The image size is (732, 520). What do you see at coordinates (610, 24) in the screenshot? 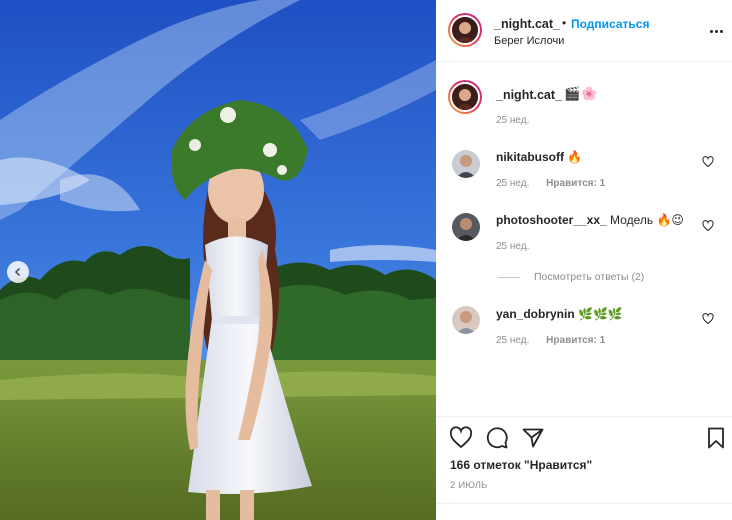
I see `follow-button: Подписаться` at bounding box center [610, 24].